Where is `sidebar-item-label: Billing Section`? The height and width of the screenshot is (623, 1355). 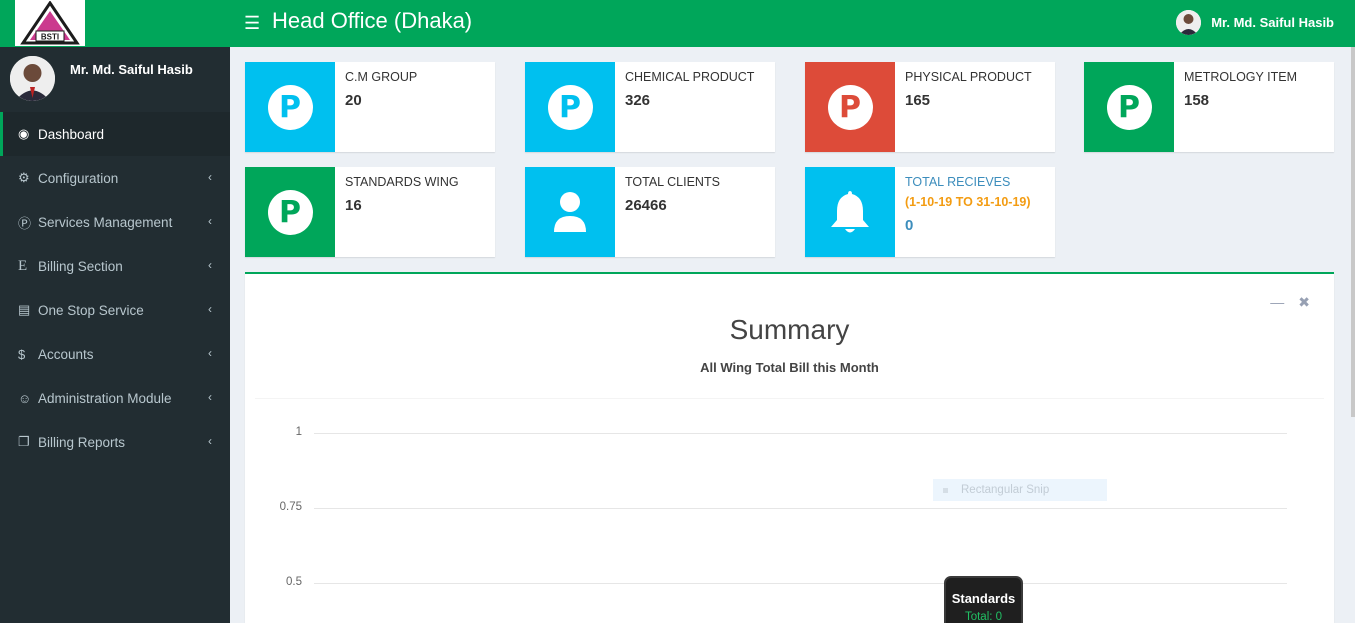 sidebar-item-label: Billing Section is located at coordinates (80, 266).